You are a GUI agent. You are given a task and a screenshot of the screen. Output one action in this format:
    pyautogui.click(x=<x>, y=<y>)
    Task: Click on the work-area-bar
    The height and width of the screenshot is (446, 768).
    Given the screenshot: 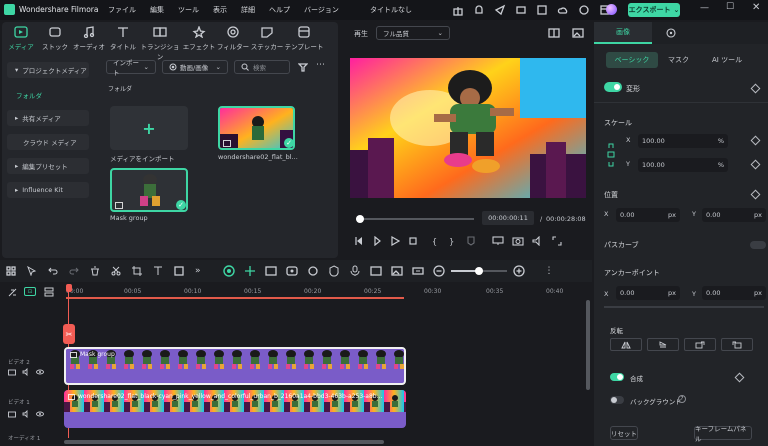 What is the action you would take?
    pyautogui.click(x=235, y=298)
    